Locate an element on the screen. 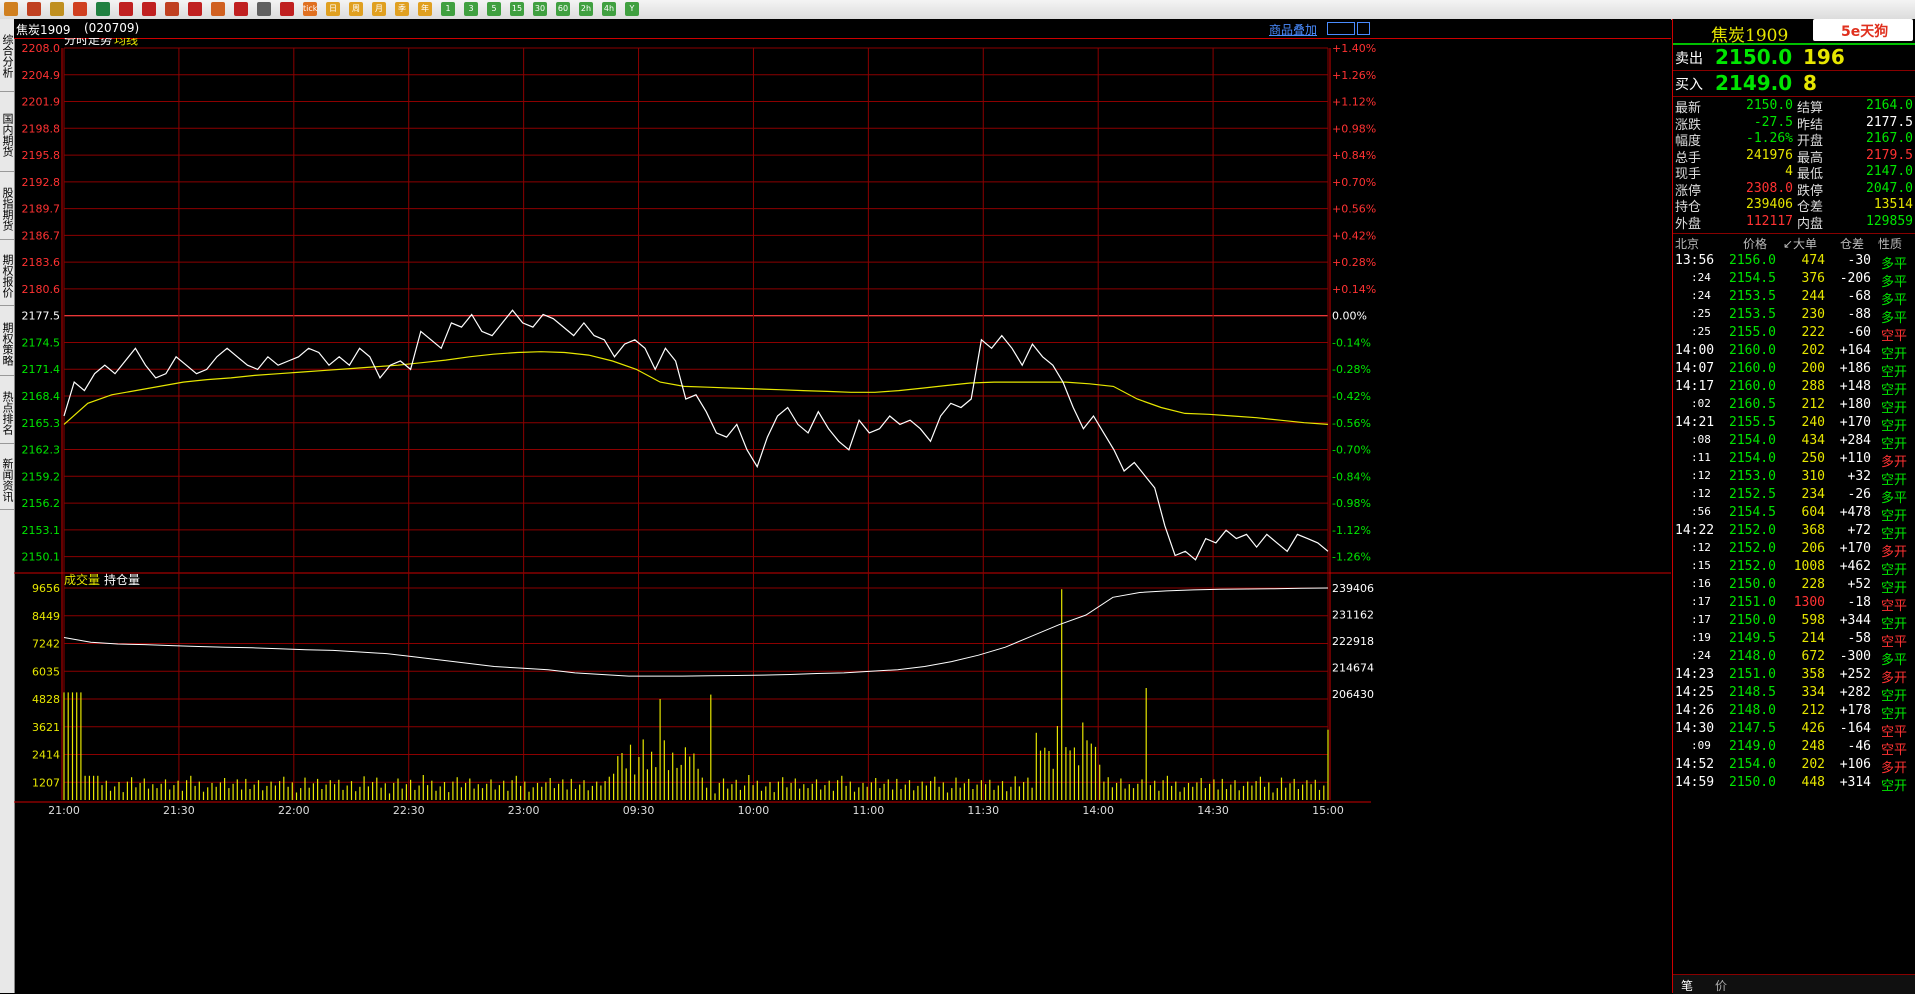 The width and height of the screenshot is (1915, 994). time-tick-label: 22:30 is located at coordinates (409, 810).